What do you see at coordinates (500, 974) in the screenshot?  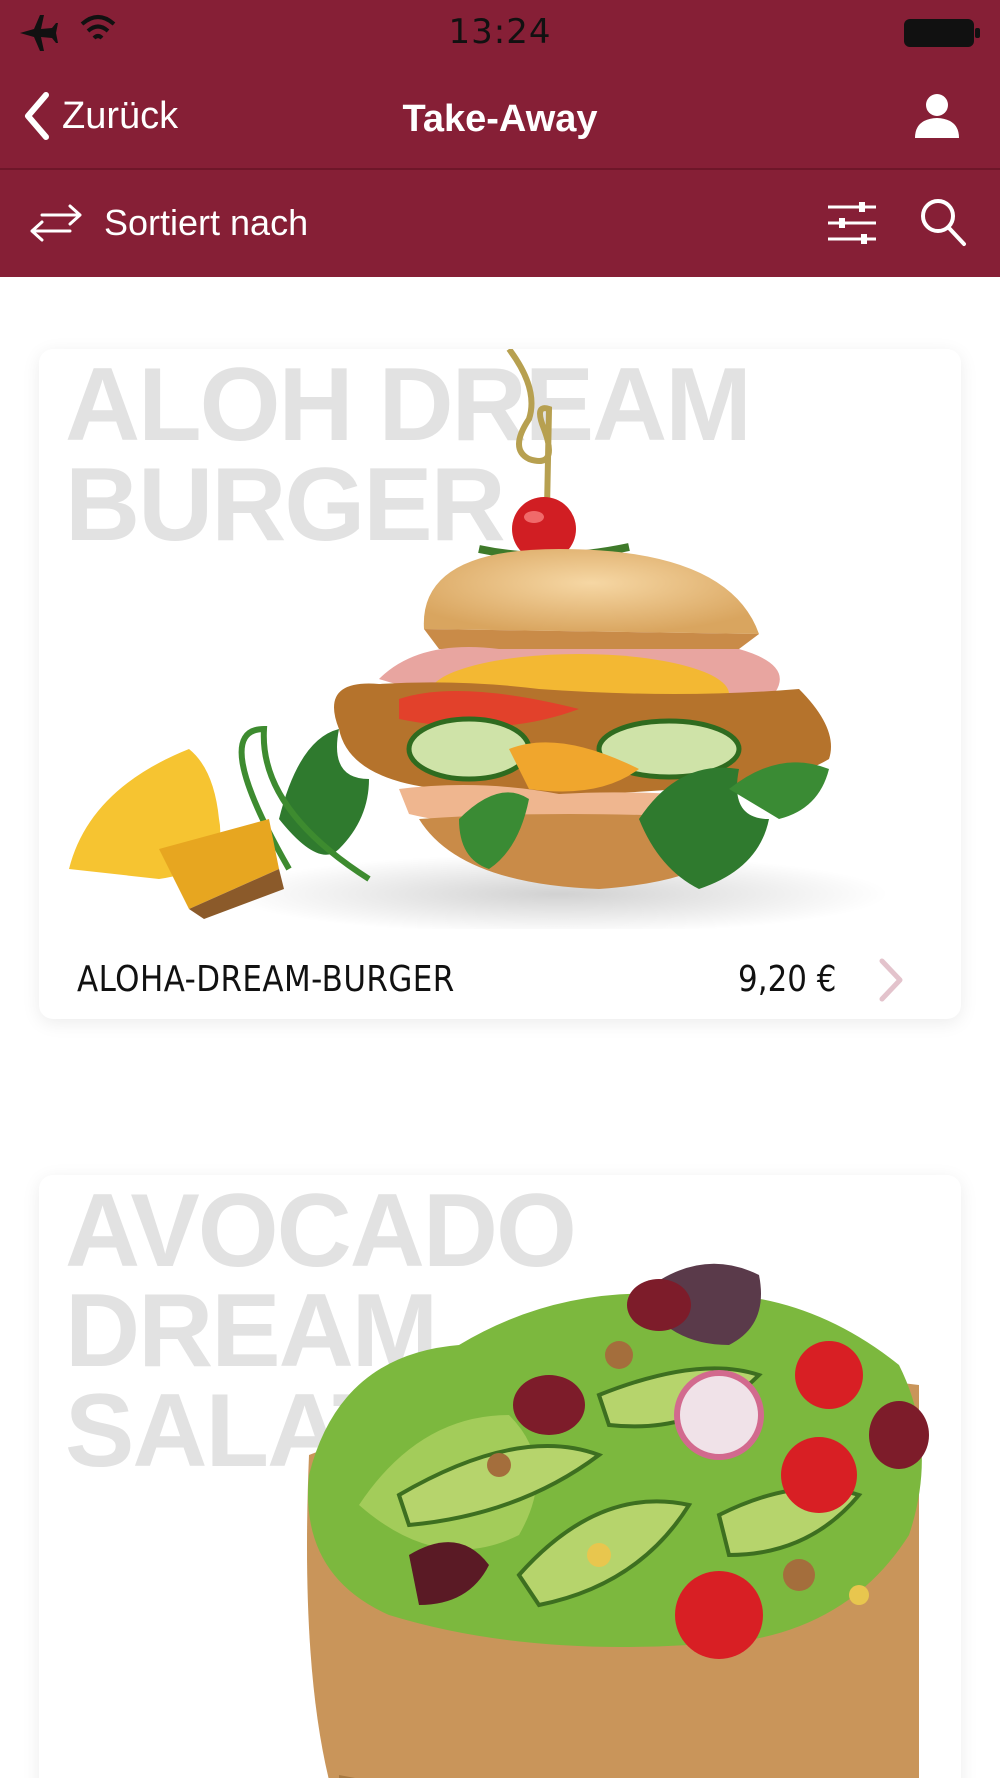 I see `menu-item-footer: ALOHA-DREAM-BURGER 9,20 €` at bounding box center [500, 974].